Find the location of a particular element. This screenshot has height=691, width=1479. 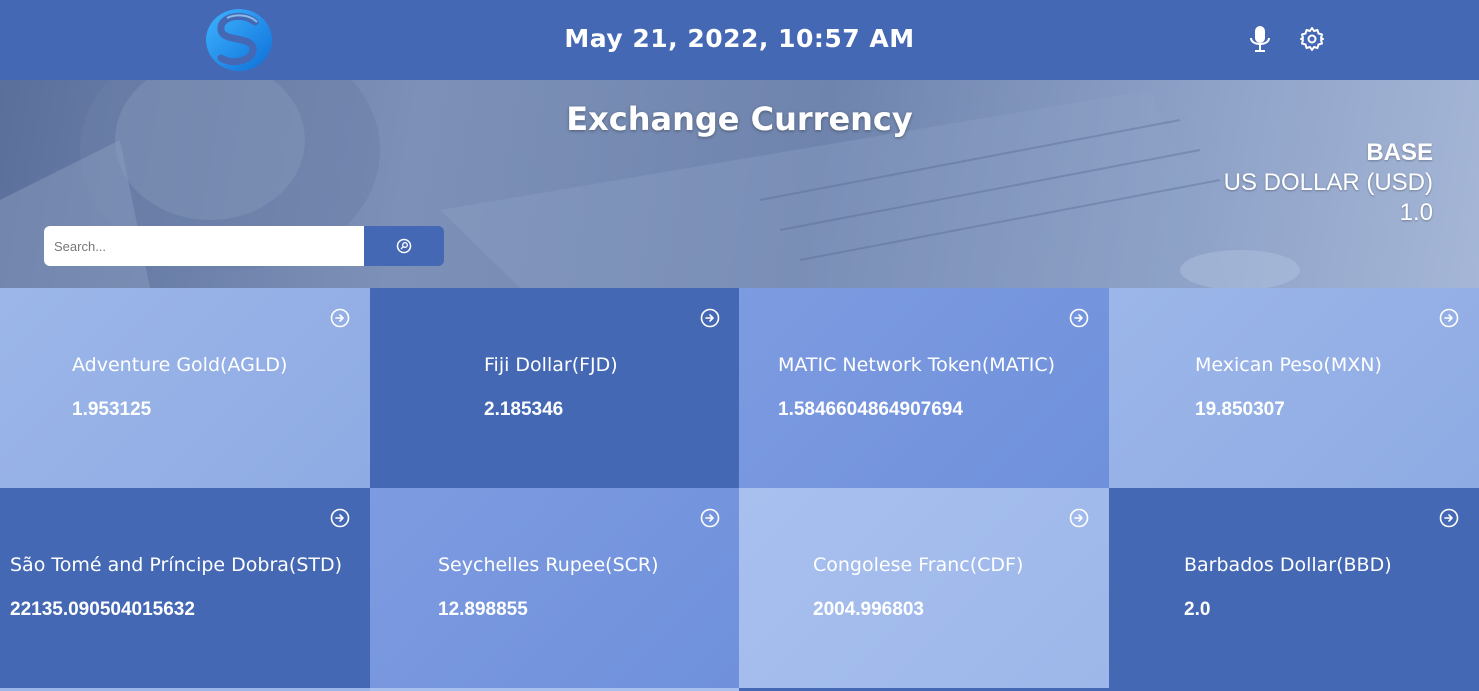

microphone-icon is located at coordinates (1260, 39).